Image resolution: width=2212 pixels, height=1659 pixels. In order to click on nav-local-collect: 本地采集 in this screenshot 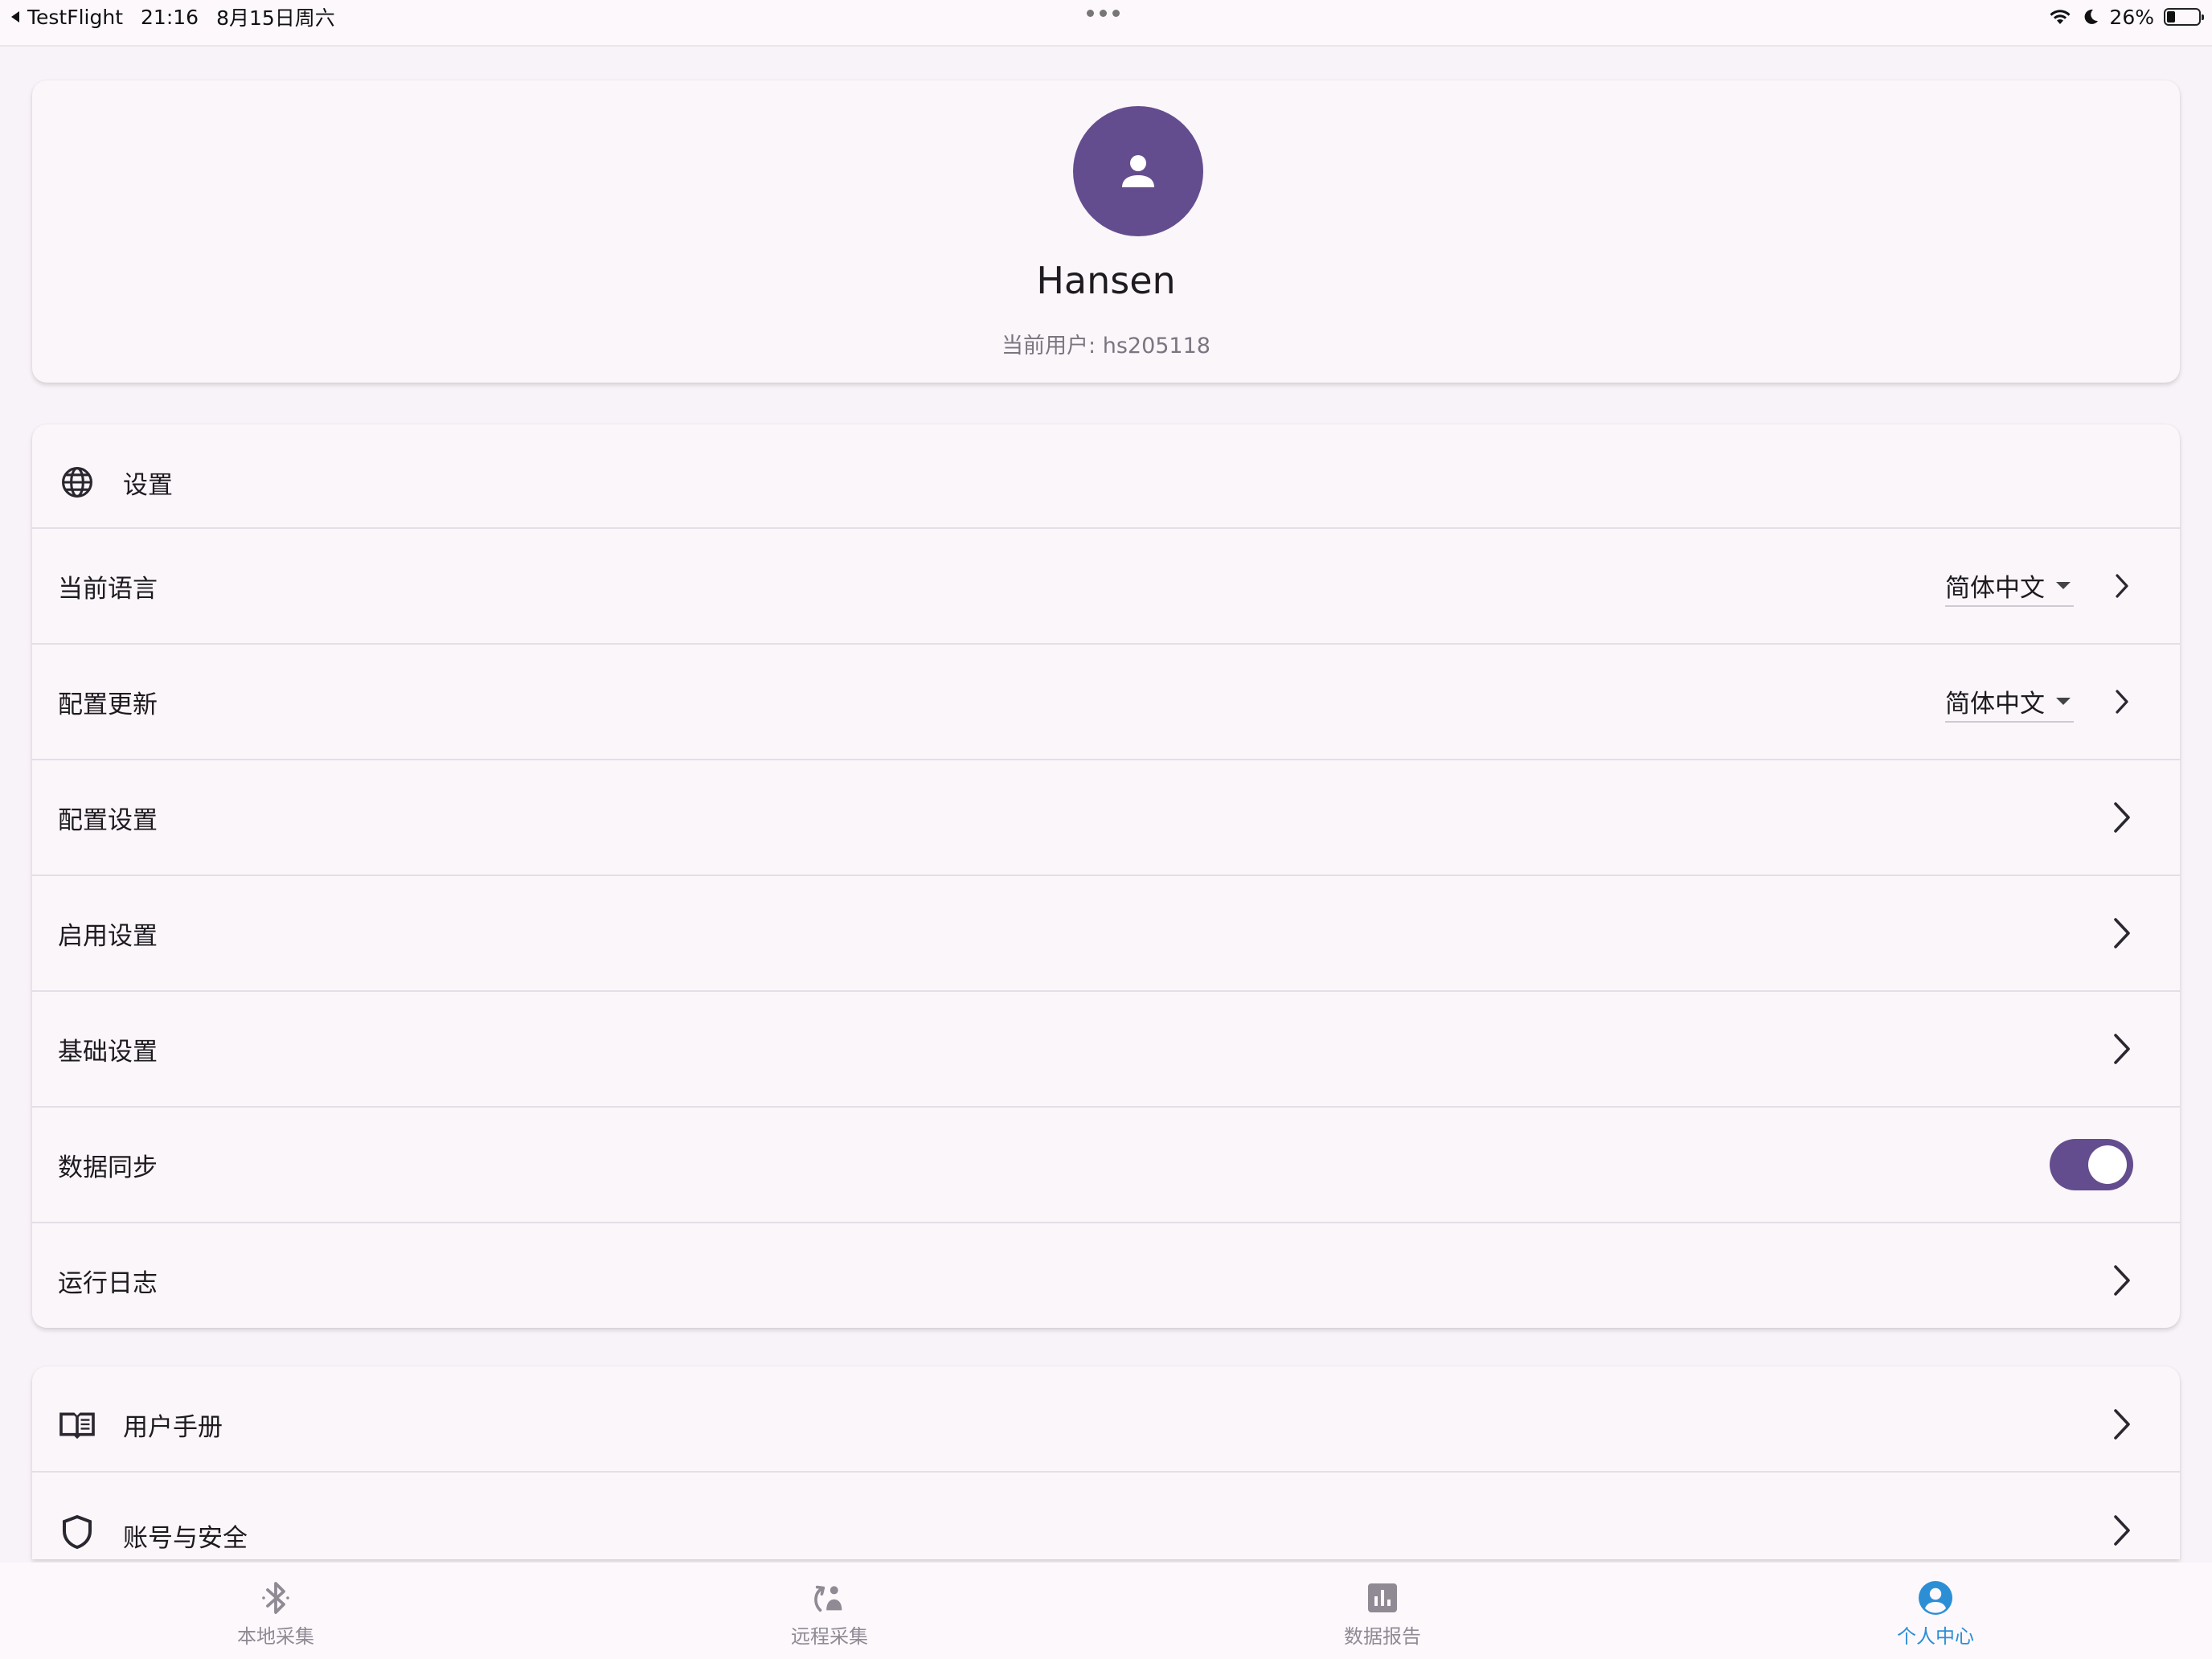, I will do `click(275, 1611)`.